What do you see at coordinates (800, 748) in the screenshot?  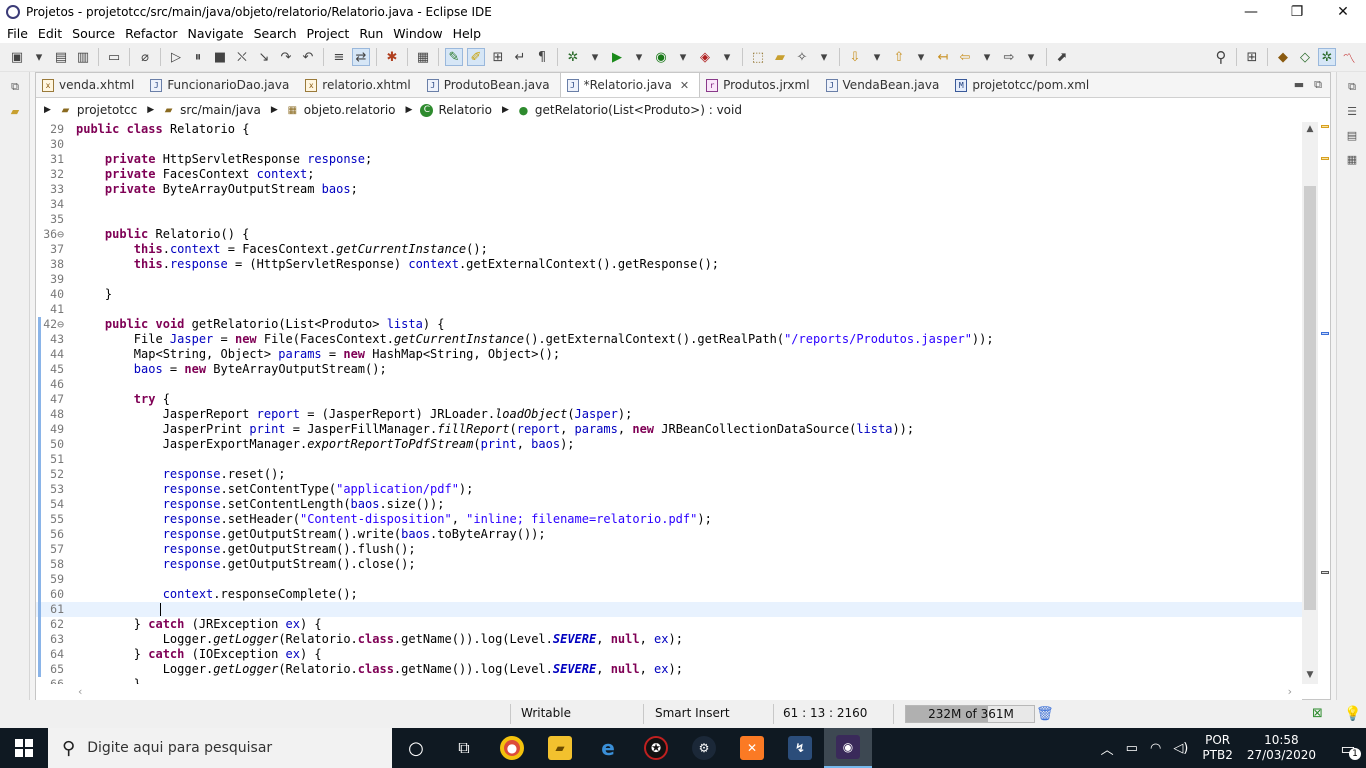 I see `sql-tool-icon: ↯` at bounding box center [800, 748].